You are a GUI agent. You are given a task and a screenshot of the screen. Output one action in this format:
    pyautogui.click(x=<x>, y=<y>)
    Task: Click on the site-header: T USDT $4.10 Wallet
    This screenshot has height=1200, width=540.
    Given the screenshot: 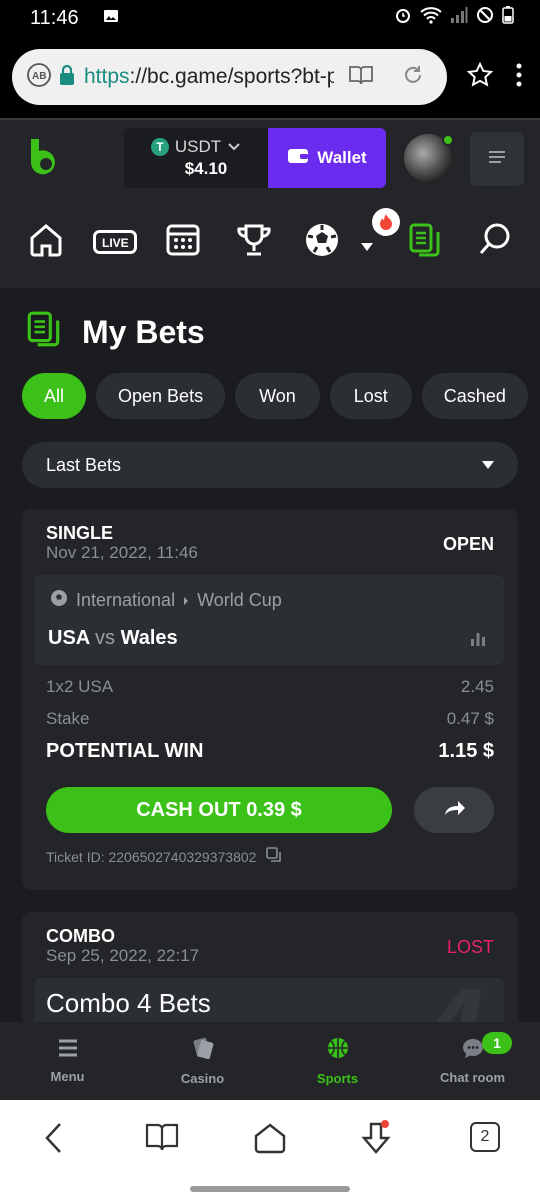 What is the action you would take?
    pyautogui.click(x=270, y=158)
    